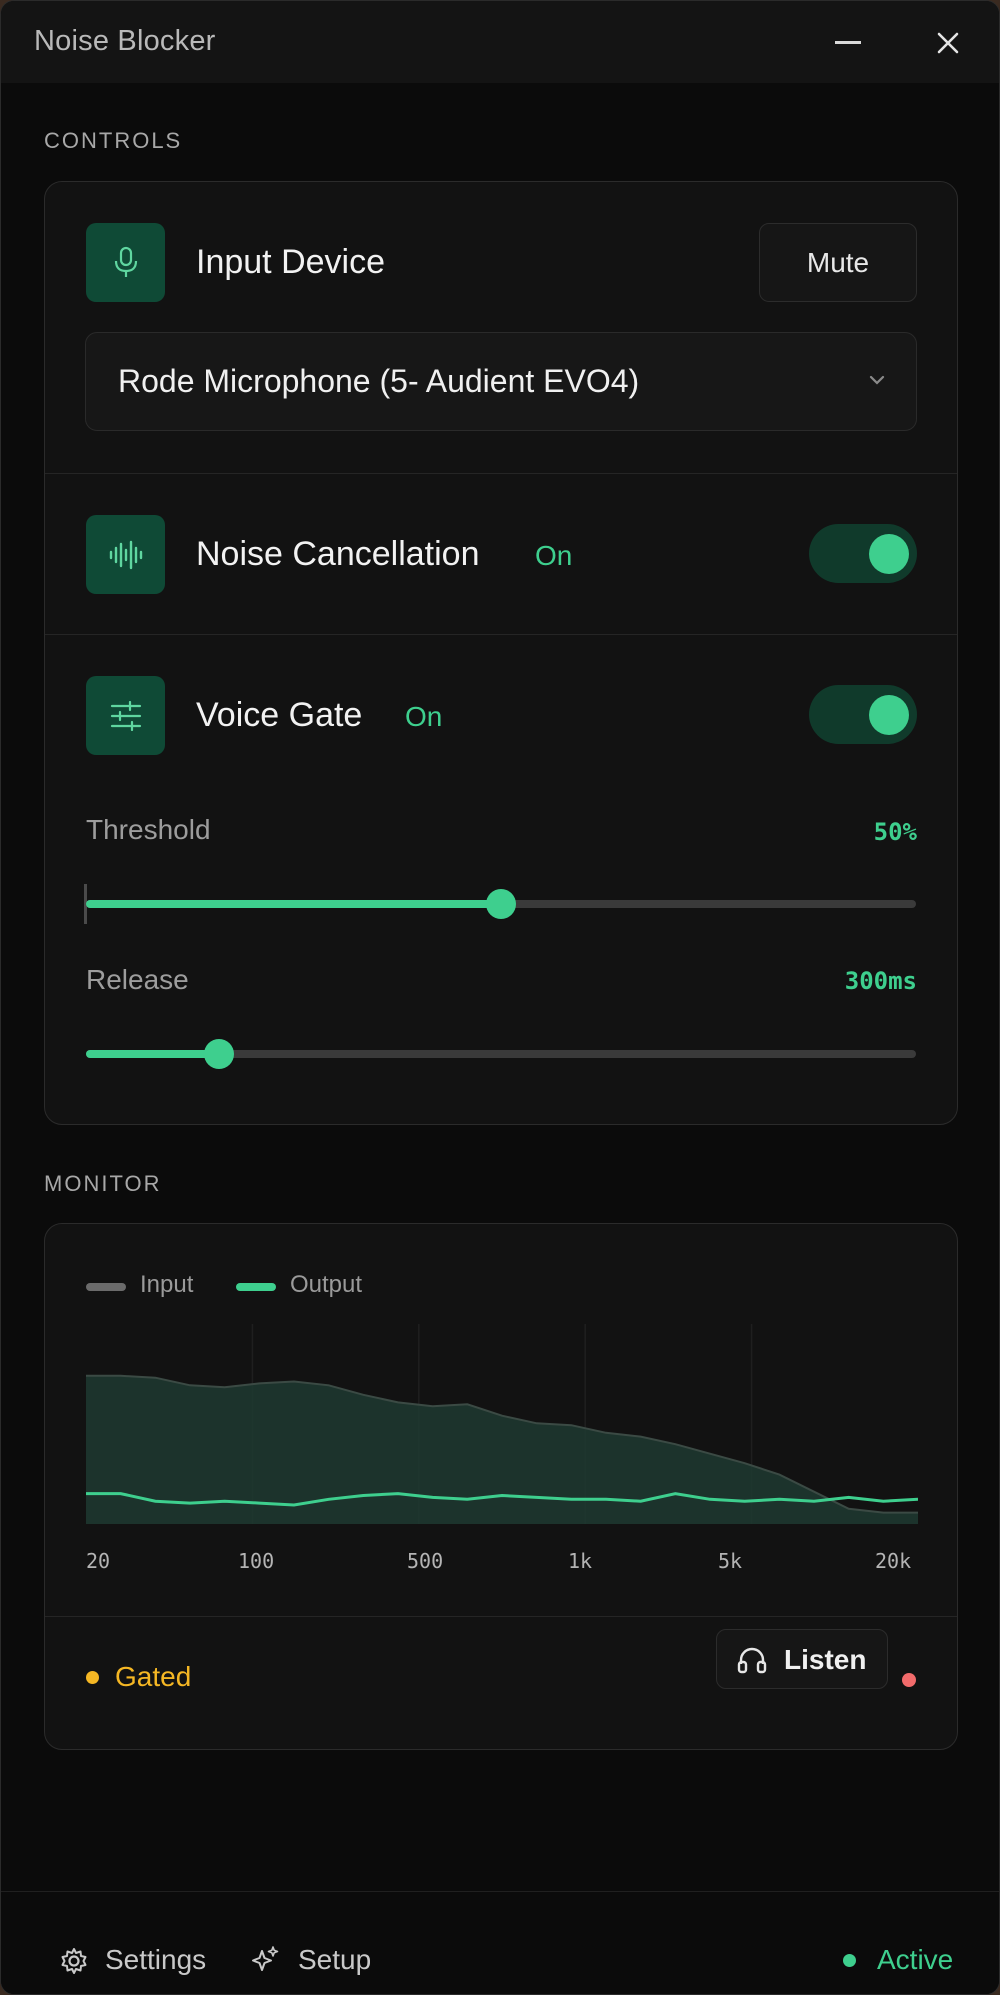  Describe the element at coordinates (103, 1183) in the screenshot. I see `monitor-section-label: MONITOR` at that location.